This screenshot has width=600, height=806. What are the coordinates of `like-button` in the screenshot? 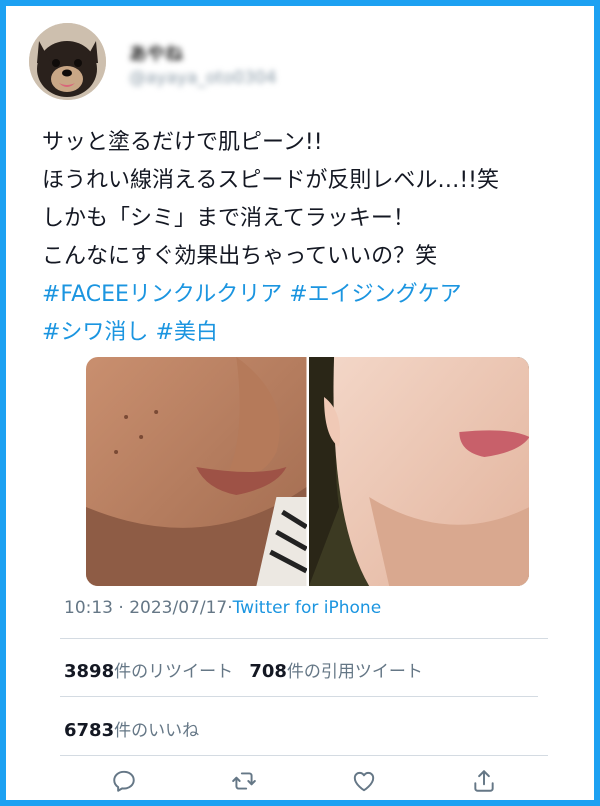 It's located at (364, 781).